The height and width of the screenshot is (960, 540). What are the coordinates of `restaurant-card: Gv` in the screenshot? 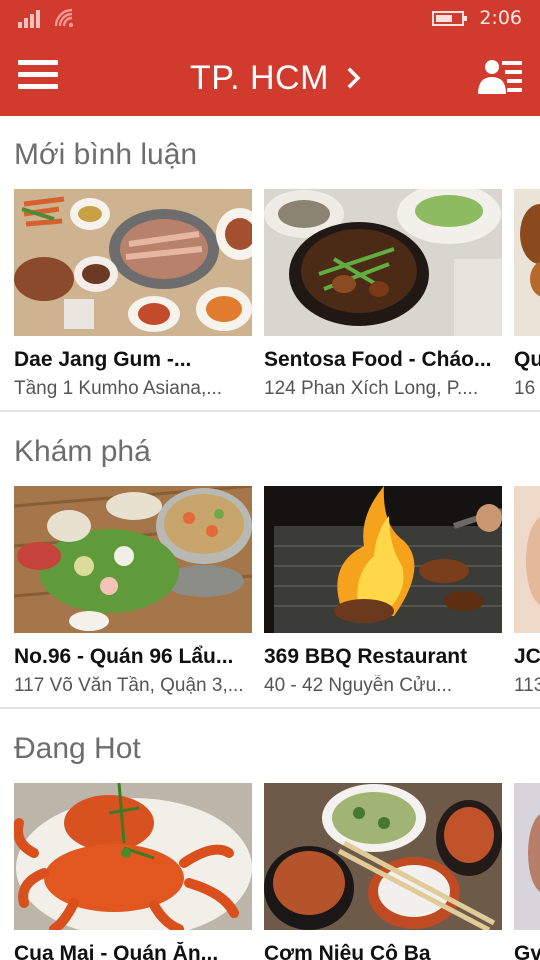 It's located at (527, 871).